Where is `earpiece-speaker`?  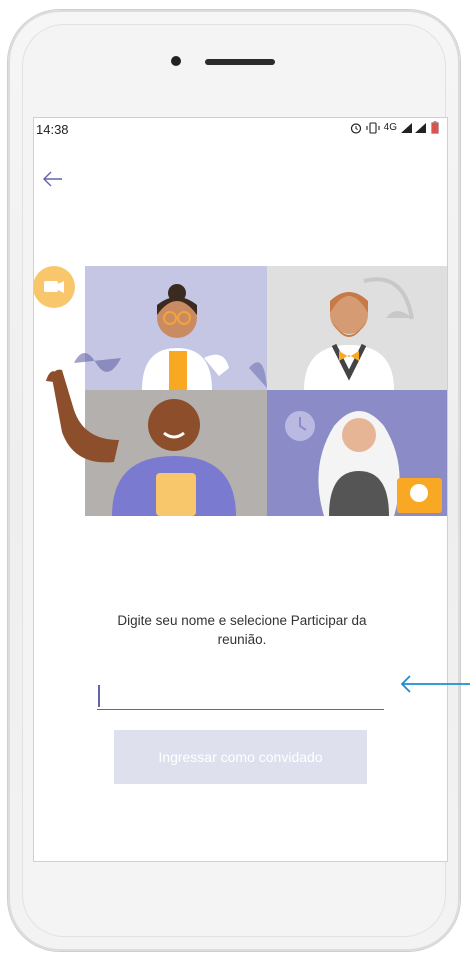 earpiece-speaker is located at coordinates (240, 62).